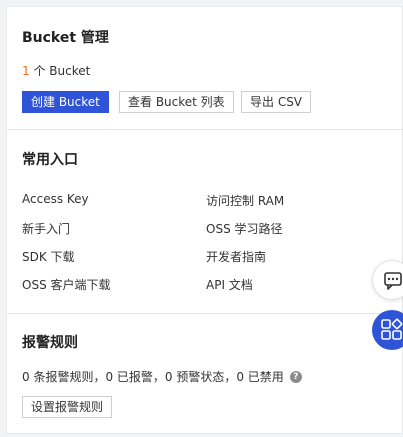 This screenshot has width=403, height=437. What do you see at coordinates (66, 284) in the screenshot?
I see `link-client-download: OSS 客户端下载` at bounding box center [66, 284].